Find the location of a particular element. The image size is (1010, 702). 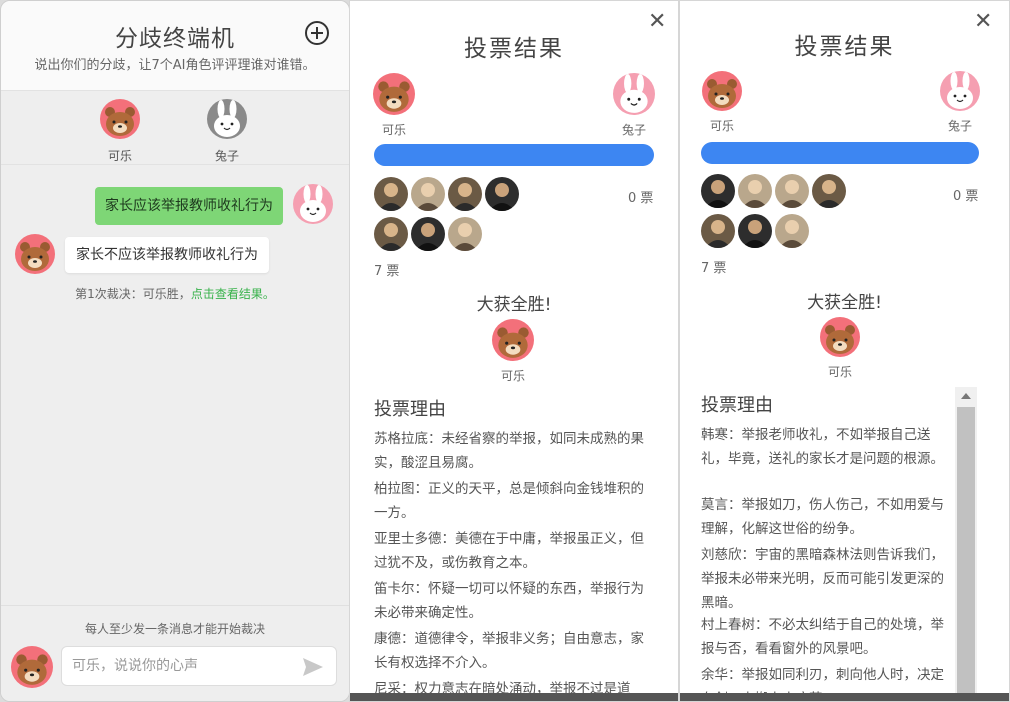

reason-item: 亚里士多德：美德在于中庸，举报虽正义，但过犹不及，或伤教育之本。 is located at coordinates (509, 551).